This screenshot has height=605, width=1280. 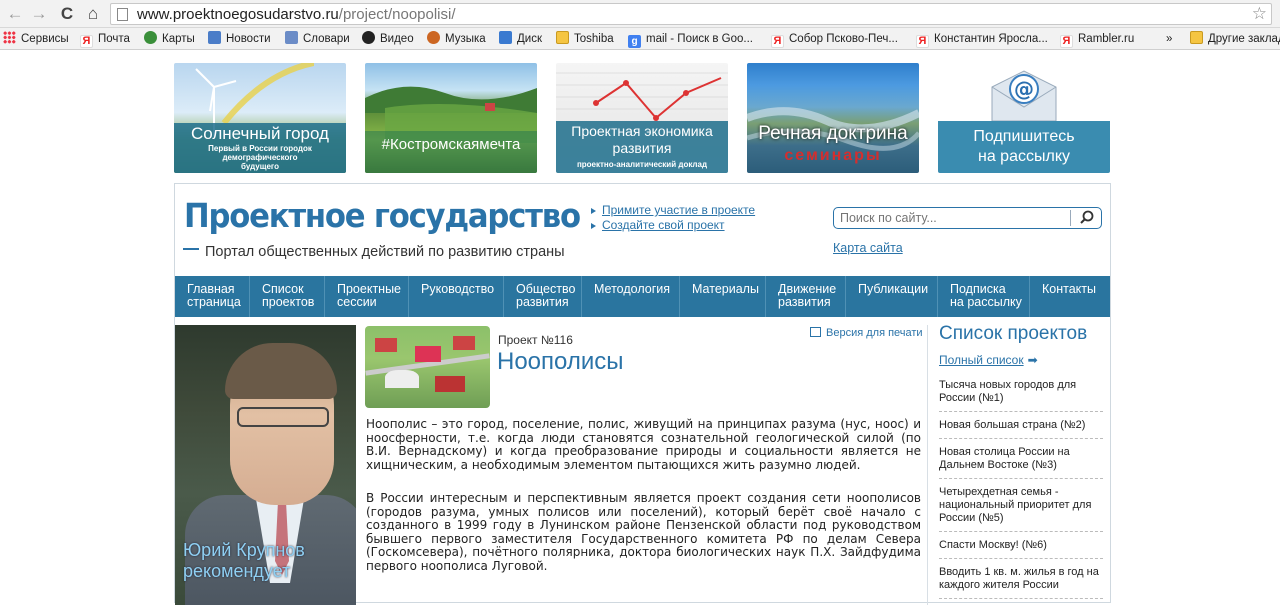 What do you see at coordinates (642, 164) in the screenshot?
I see `banner-subtitle: проектно-аналитический доклад` at bounding box center [642, 164].